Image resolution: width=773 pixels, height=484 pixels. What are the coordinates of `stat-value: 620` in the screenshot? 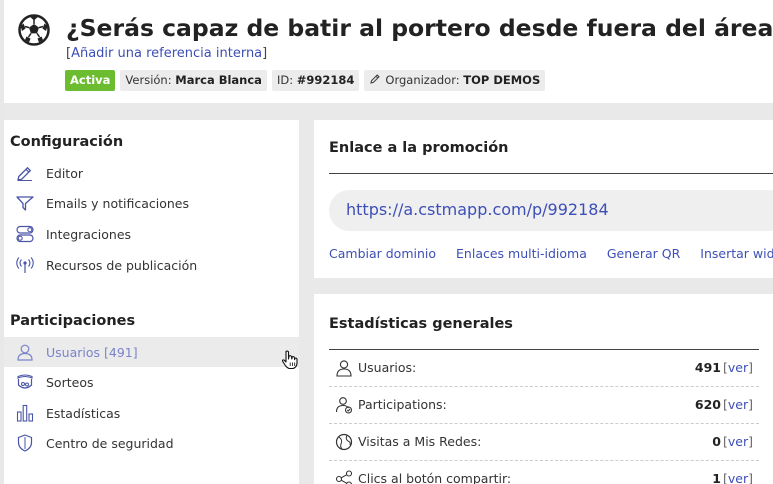 It's located at (707, 404).